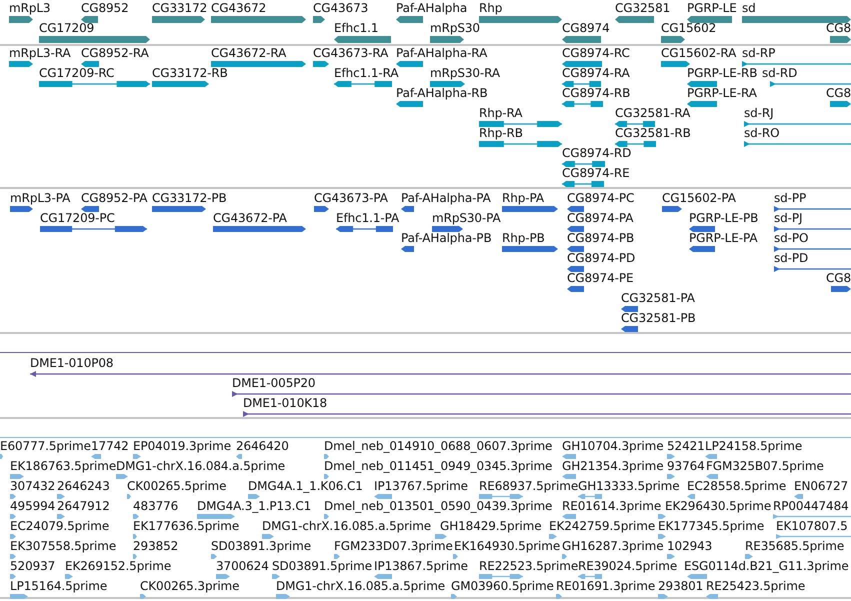  What do you see at coordinates (736, 486) in the screenshot?
I see `feature-label: EC28558.5prime` at bounding box center [736, 486].